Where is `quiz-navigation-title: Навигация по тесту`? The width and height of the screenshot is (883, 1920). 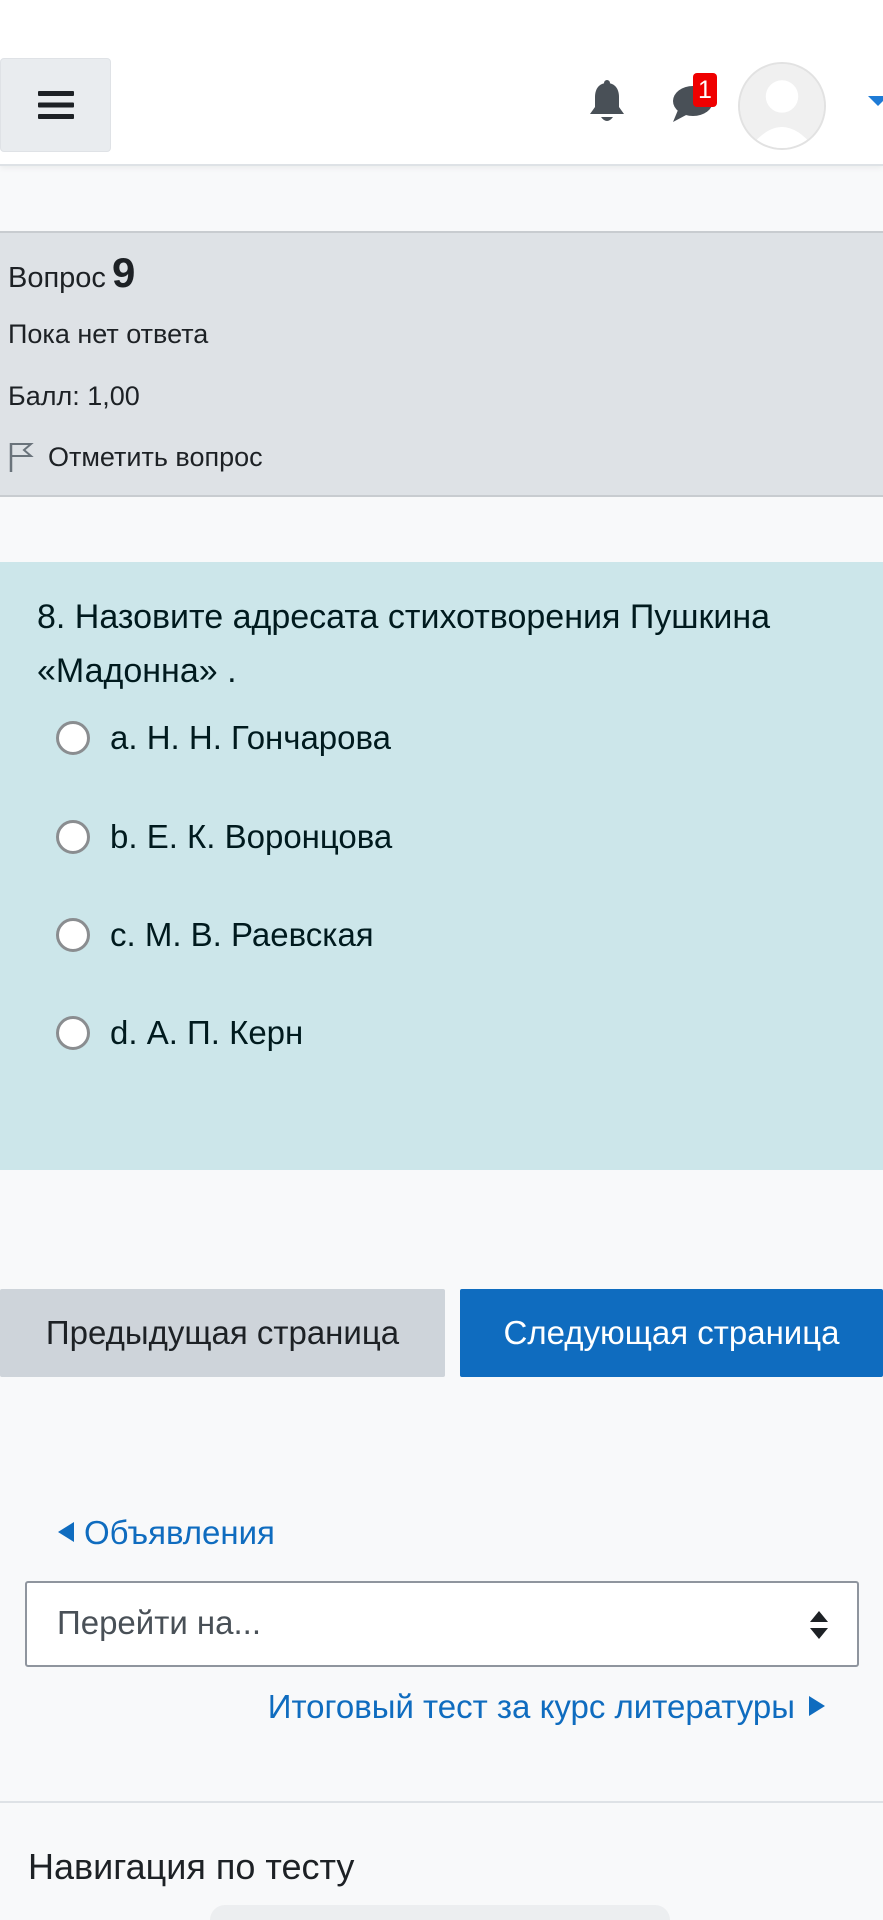
quiz-navigation-title: Навигация по тесту is located at coordinates (191, 1866).